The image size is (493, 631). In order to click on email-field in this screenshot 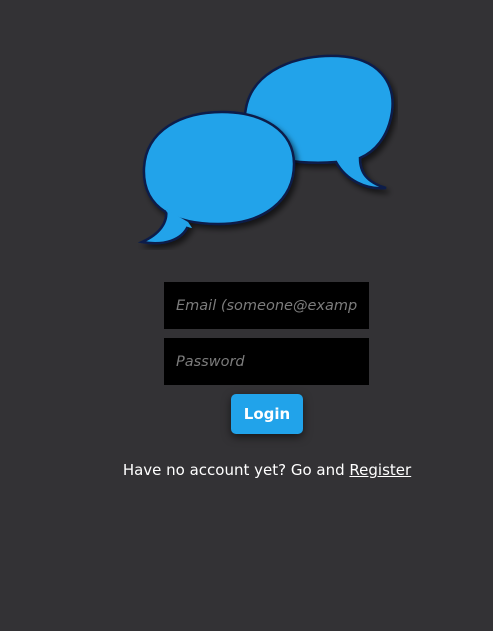, I will do `click(266, 305)`.